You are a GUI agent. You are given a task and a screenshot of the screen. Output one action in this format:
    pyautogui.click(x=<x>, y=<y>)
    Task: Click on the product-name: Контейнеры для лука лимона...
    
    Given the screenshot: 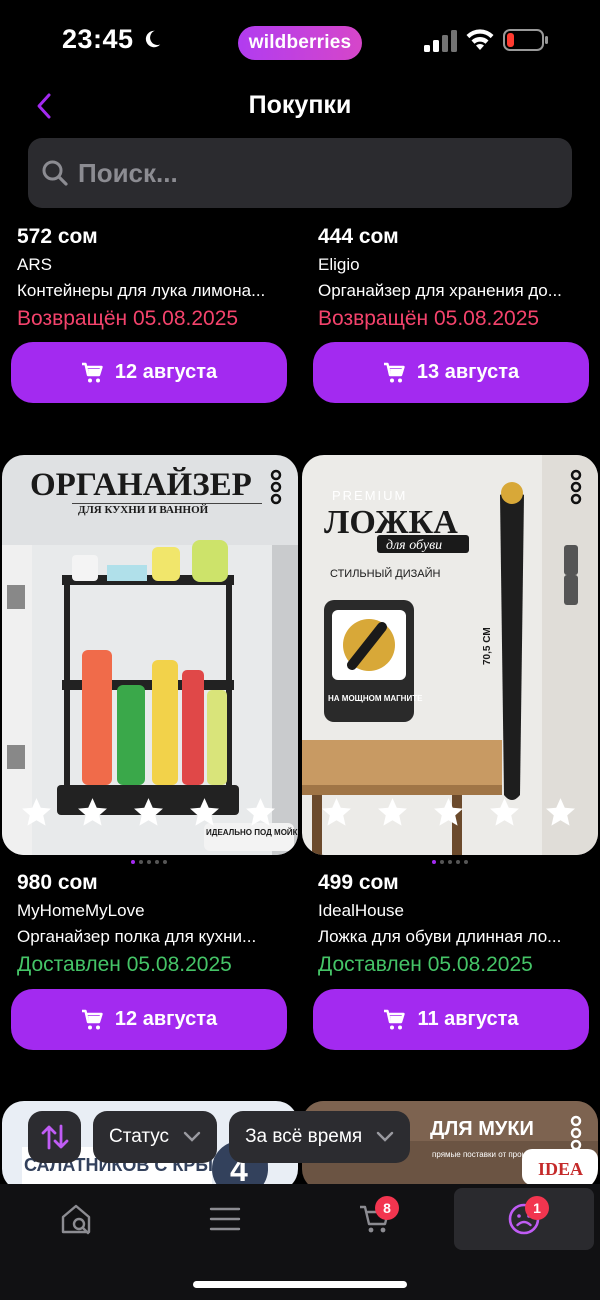 What is the action you would take?
    pyautogui.click(x=141, y=290)
    